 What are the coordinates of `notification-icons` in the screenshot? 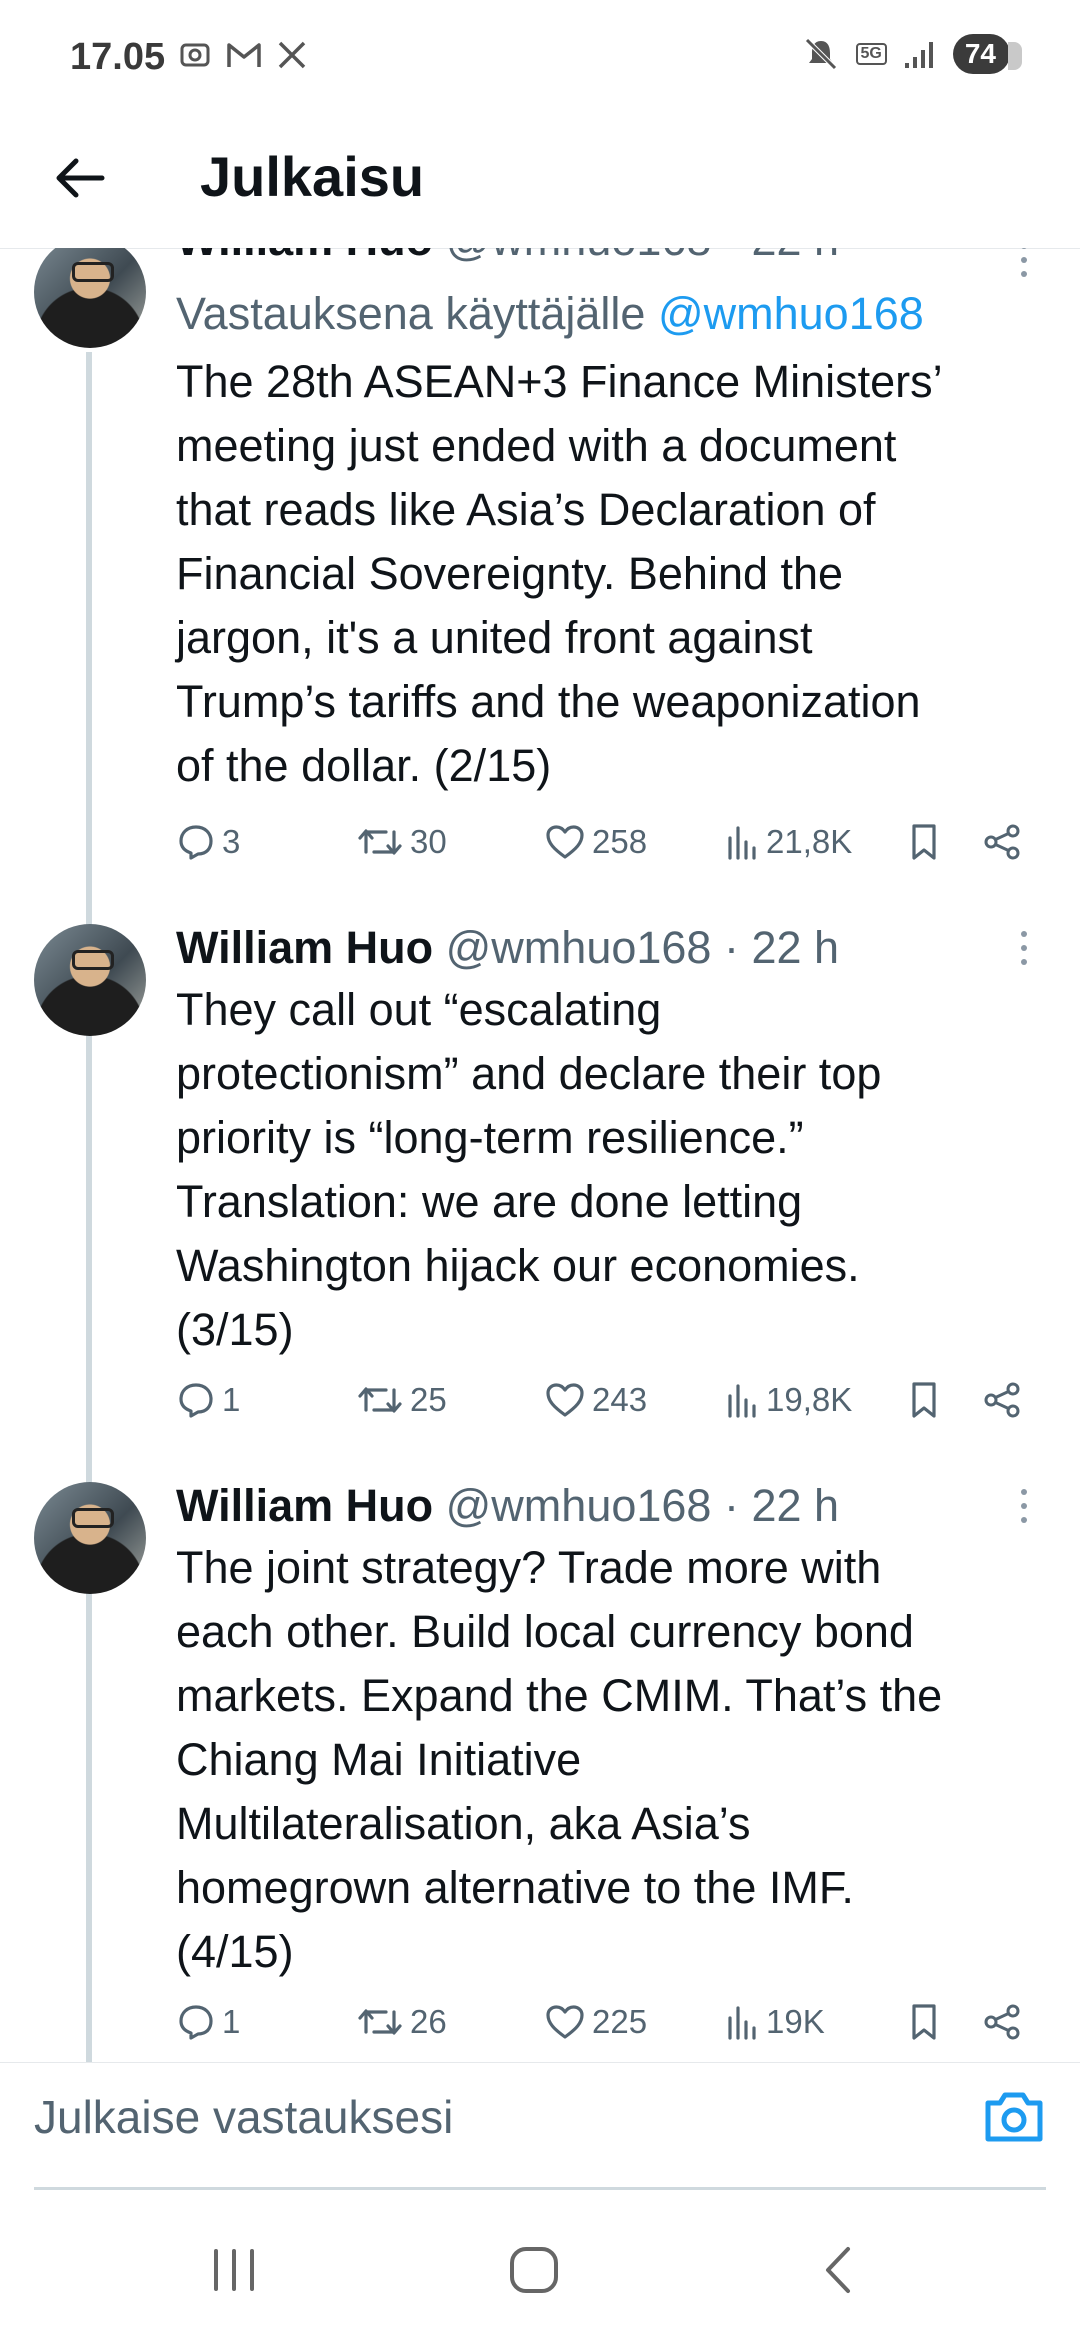 It's located at (243, 55).